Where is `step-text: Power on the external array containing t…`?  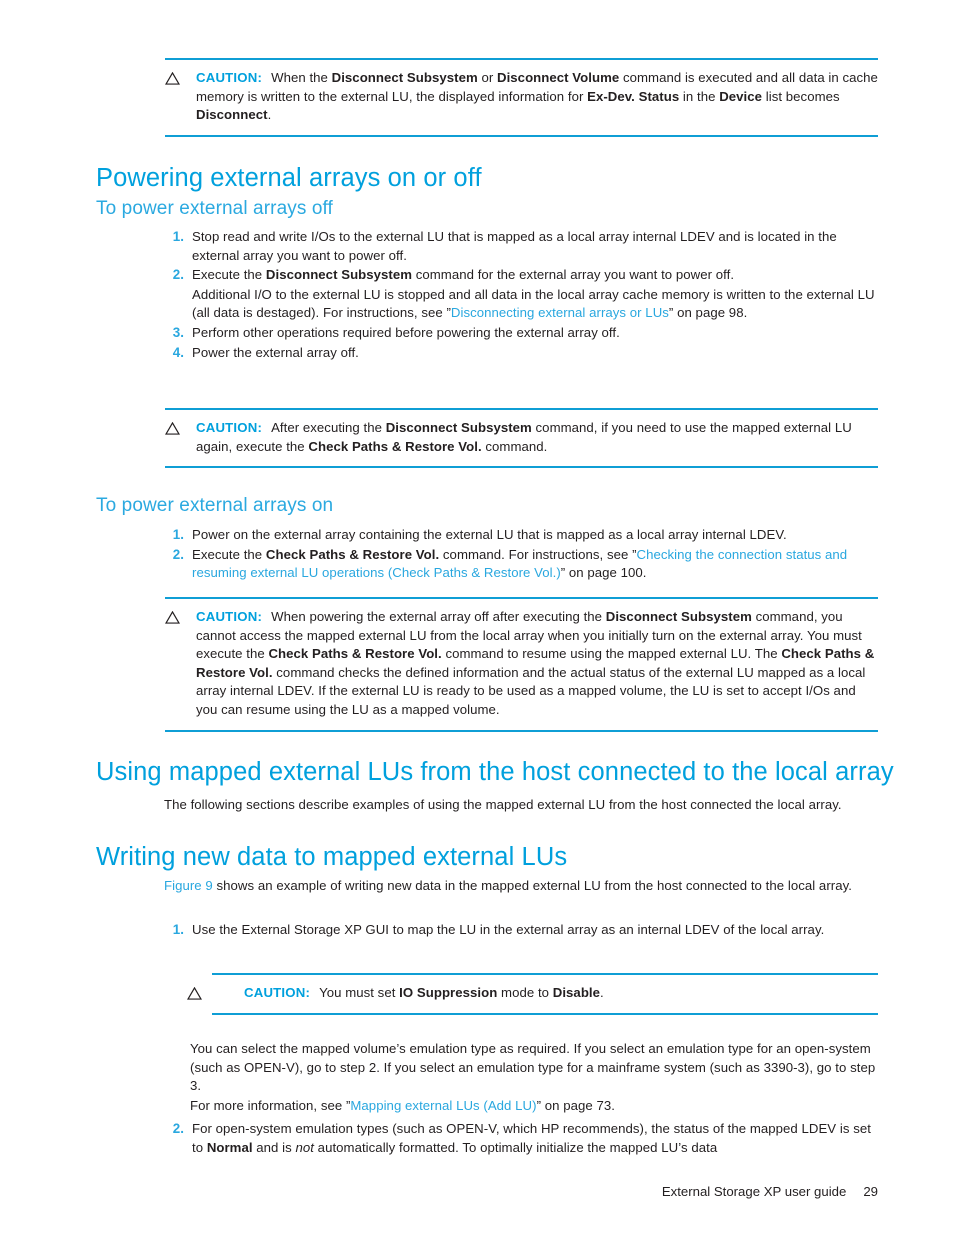 step-text: Power on the external array containing t… is located at coordinates (489, 534).